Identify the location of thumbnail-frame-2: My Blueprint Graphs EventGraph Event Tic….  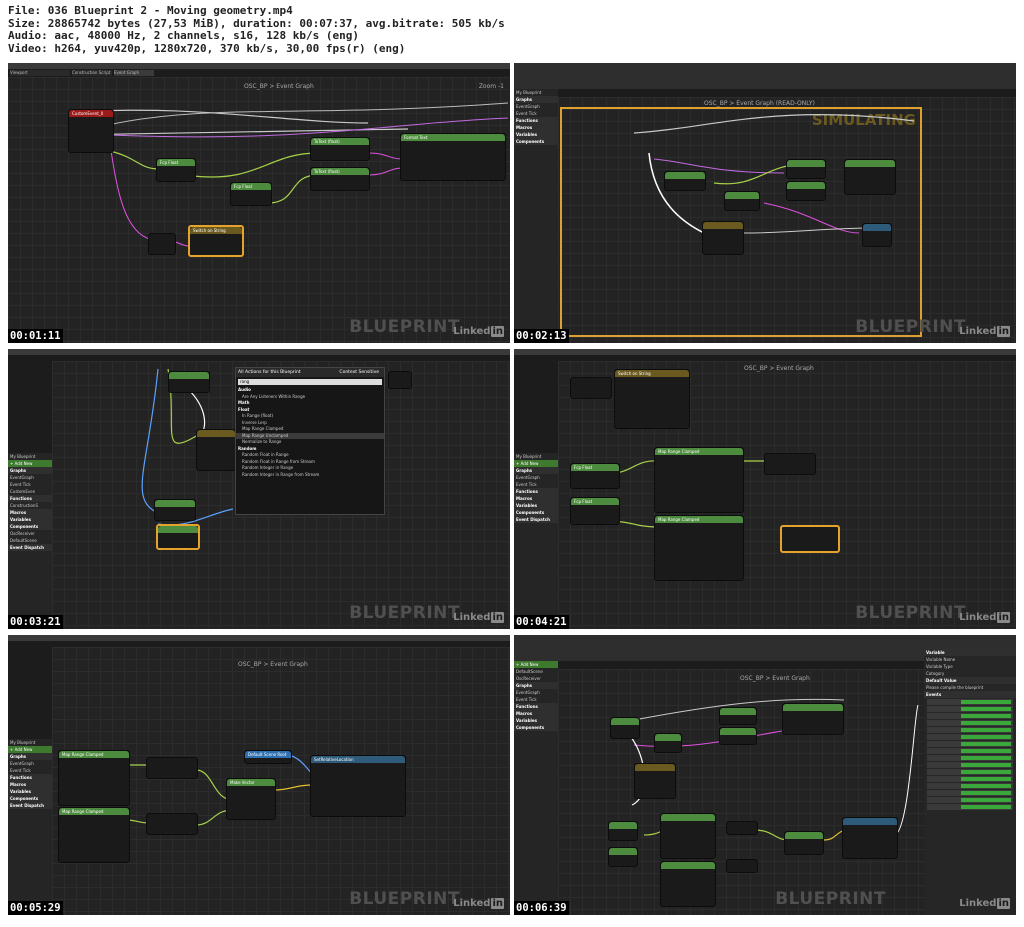
(765, 203).